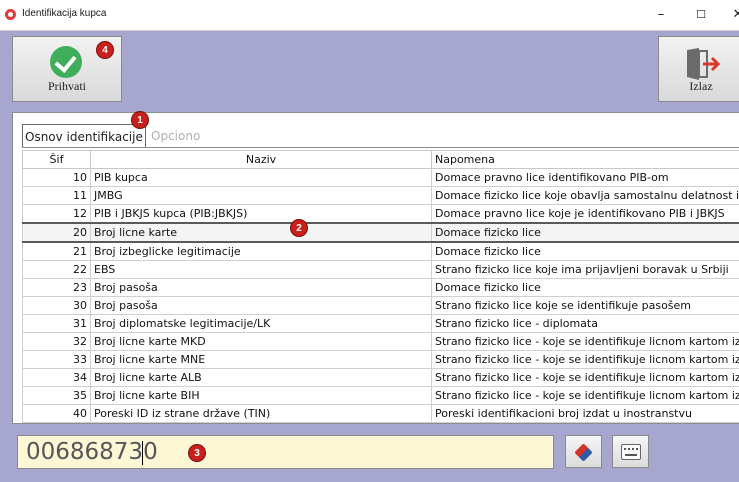 Image resolution: width=739 pixels, height=482 pixels. Describe the element at coordinates (140, 120) in the screenshot. I see `callout-marker-1: 1` at that location.